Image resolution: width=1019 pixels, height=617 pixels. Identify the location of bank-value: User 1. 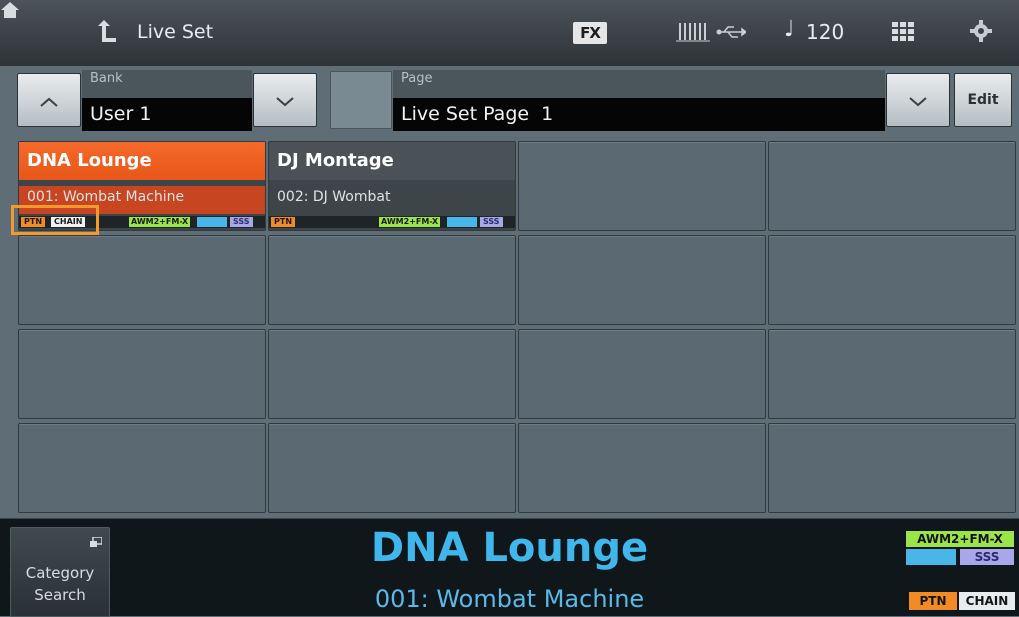
(167, 114).